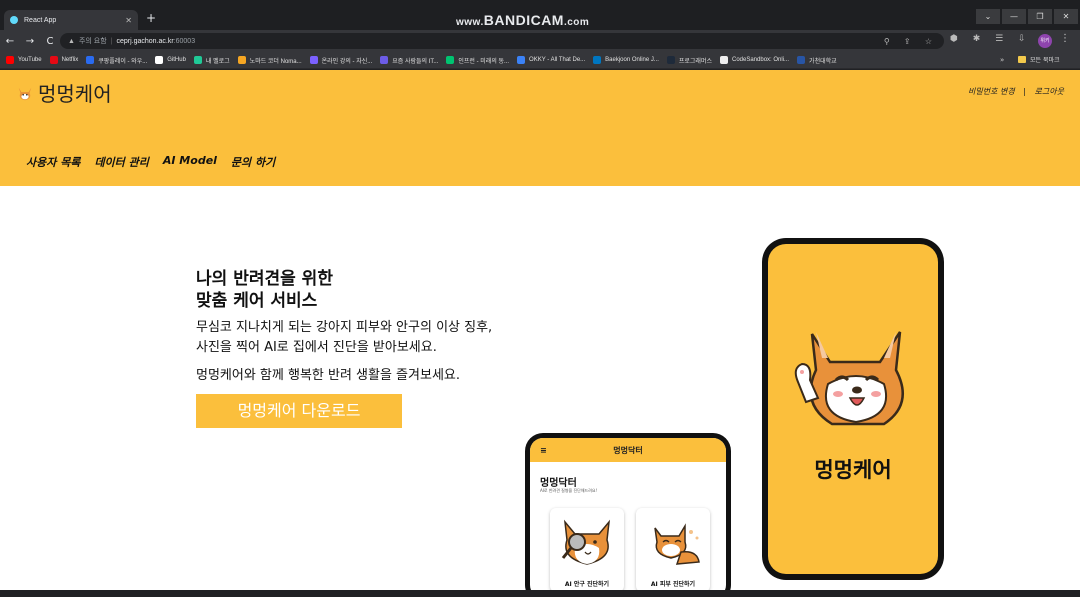 This screenshot has height=597, width=1080. Describe the element at coordinates (71, 20) in the screenshot. I see `tab-react-app: React App ✕` at that location.